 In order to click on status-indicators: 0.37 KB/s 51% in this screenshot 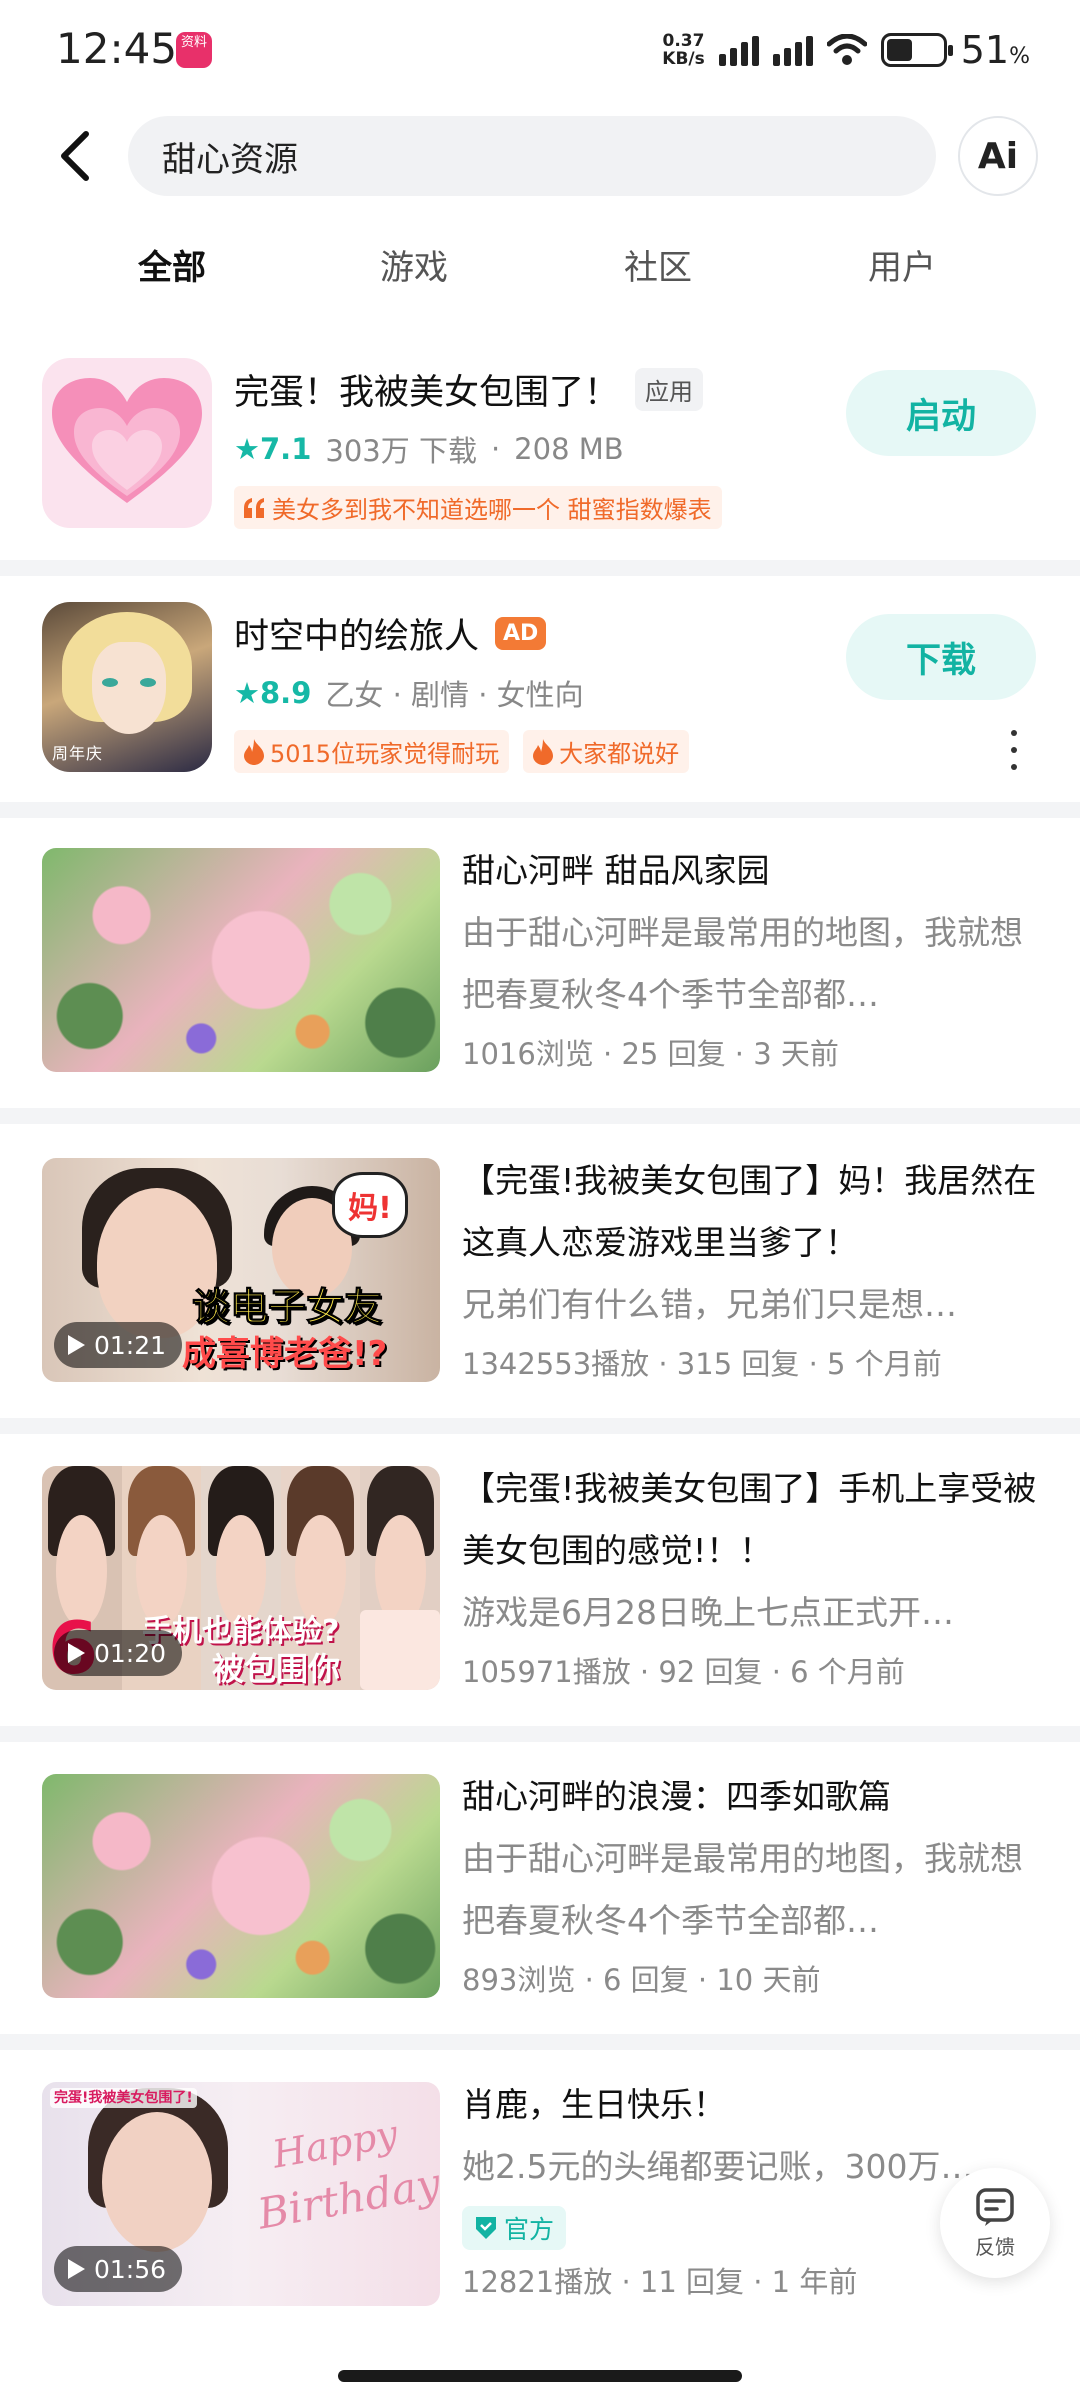, I will do `click(846, 50)`.